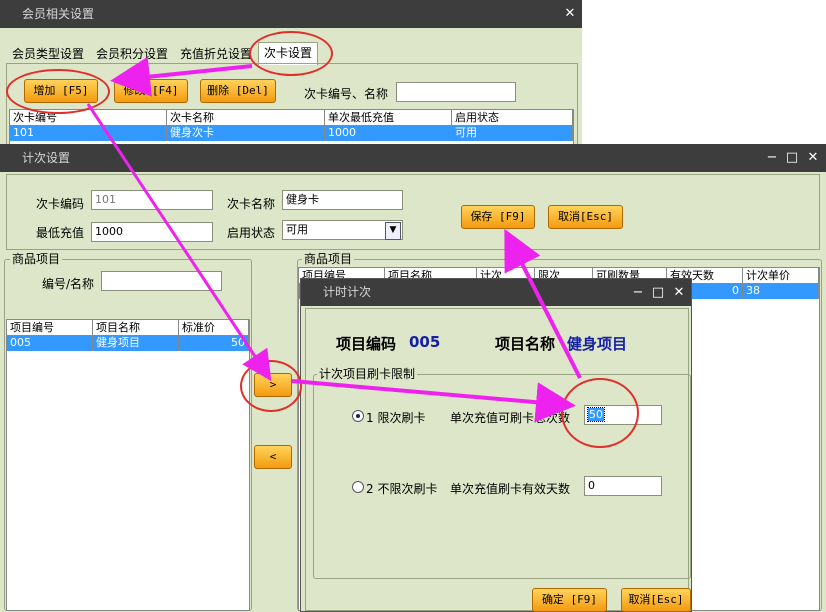  I want to click on project-code-value: 005, so click(425, 342).